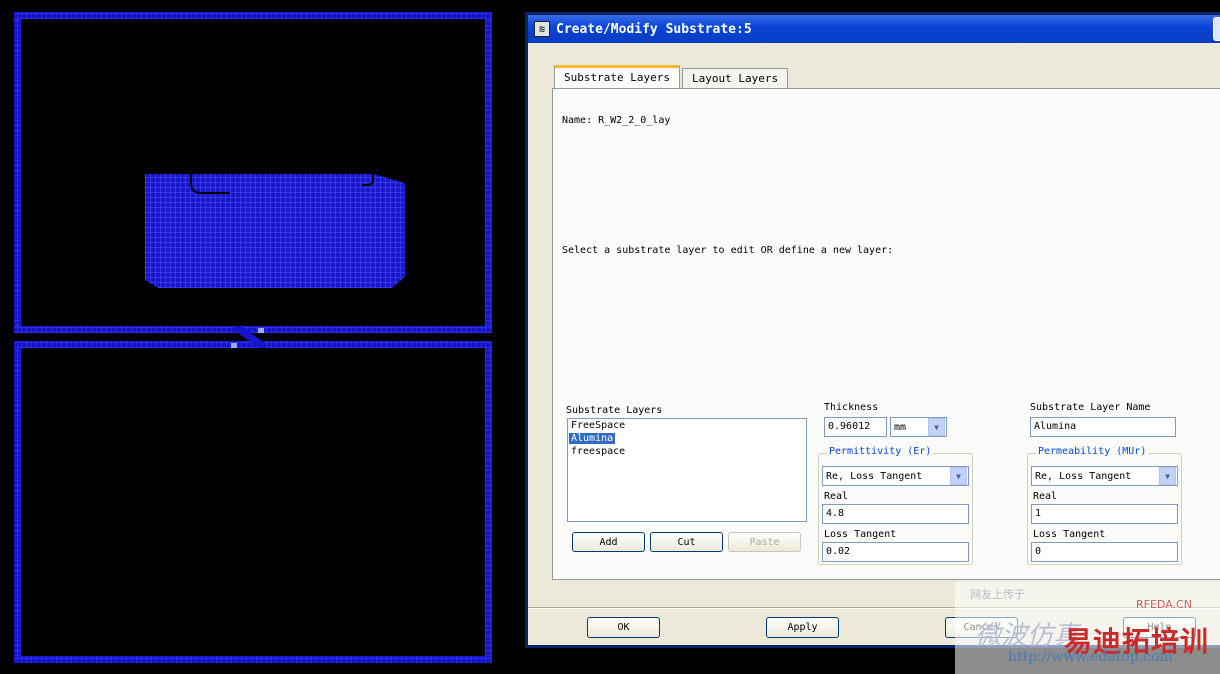  I want to click on permittivity-loss-label: Loss Tangent, so click(860, 534).